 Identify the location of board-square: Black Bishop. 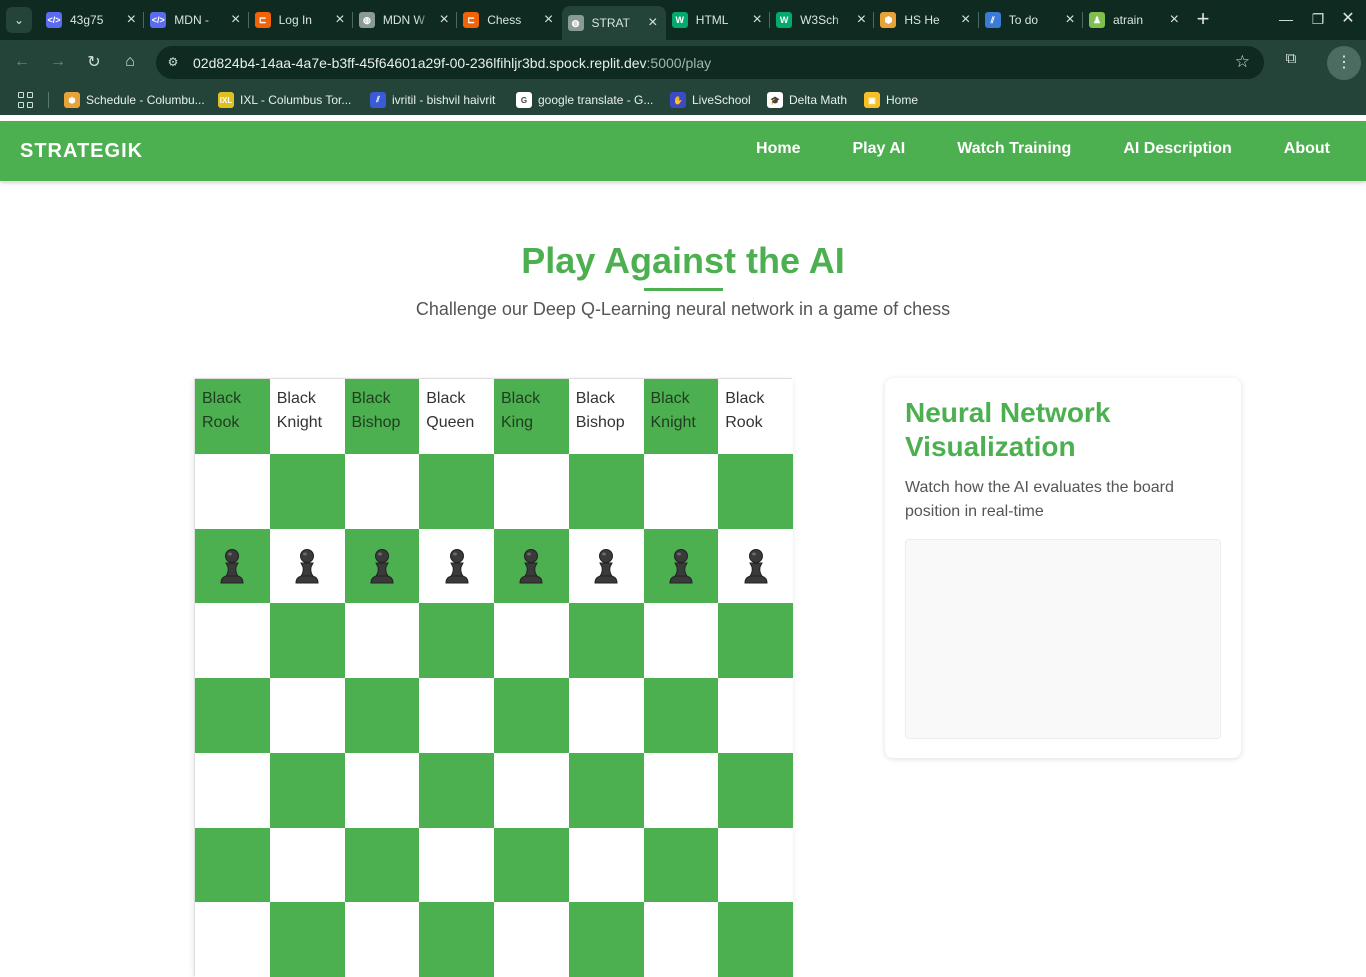
(382, 416).